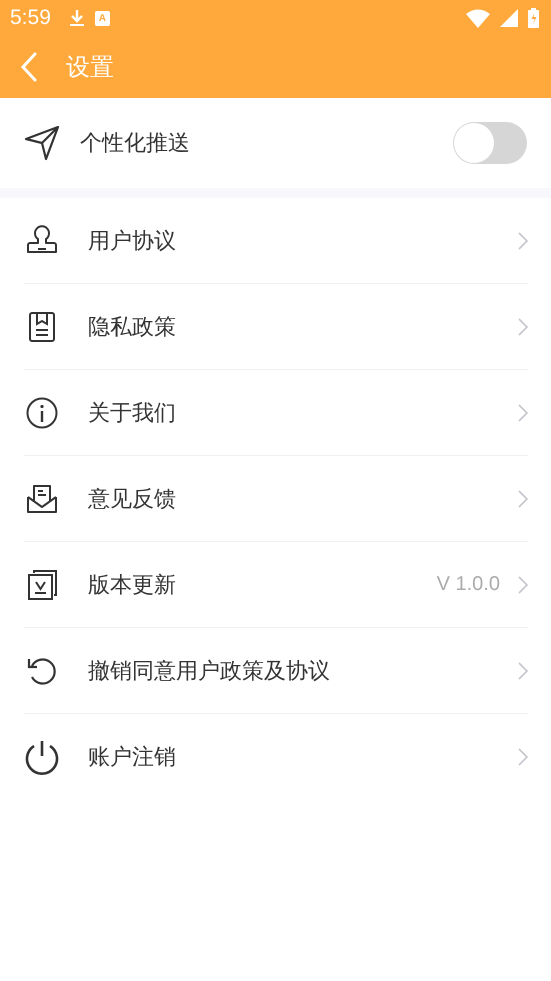 Image resolution: width=551 pixels, height=981 pixels. I want to click on toggle-switch, so click(490, 143).